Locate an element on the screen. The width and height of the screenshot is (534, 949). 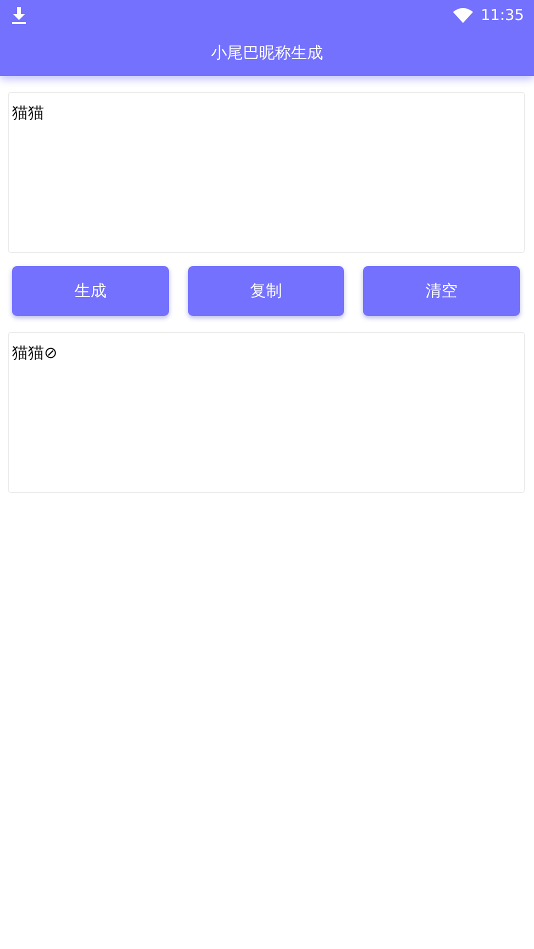
wifi-icon is located at coordinates (462, 15).